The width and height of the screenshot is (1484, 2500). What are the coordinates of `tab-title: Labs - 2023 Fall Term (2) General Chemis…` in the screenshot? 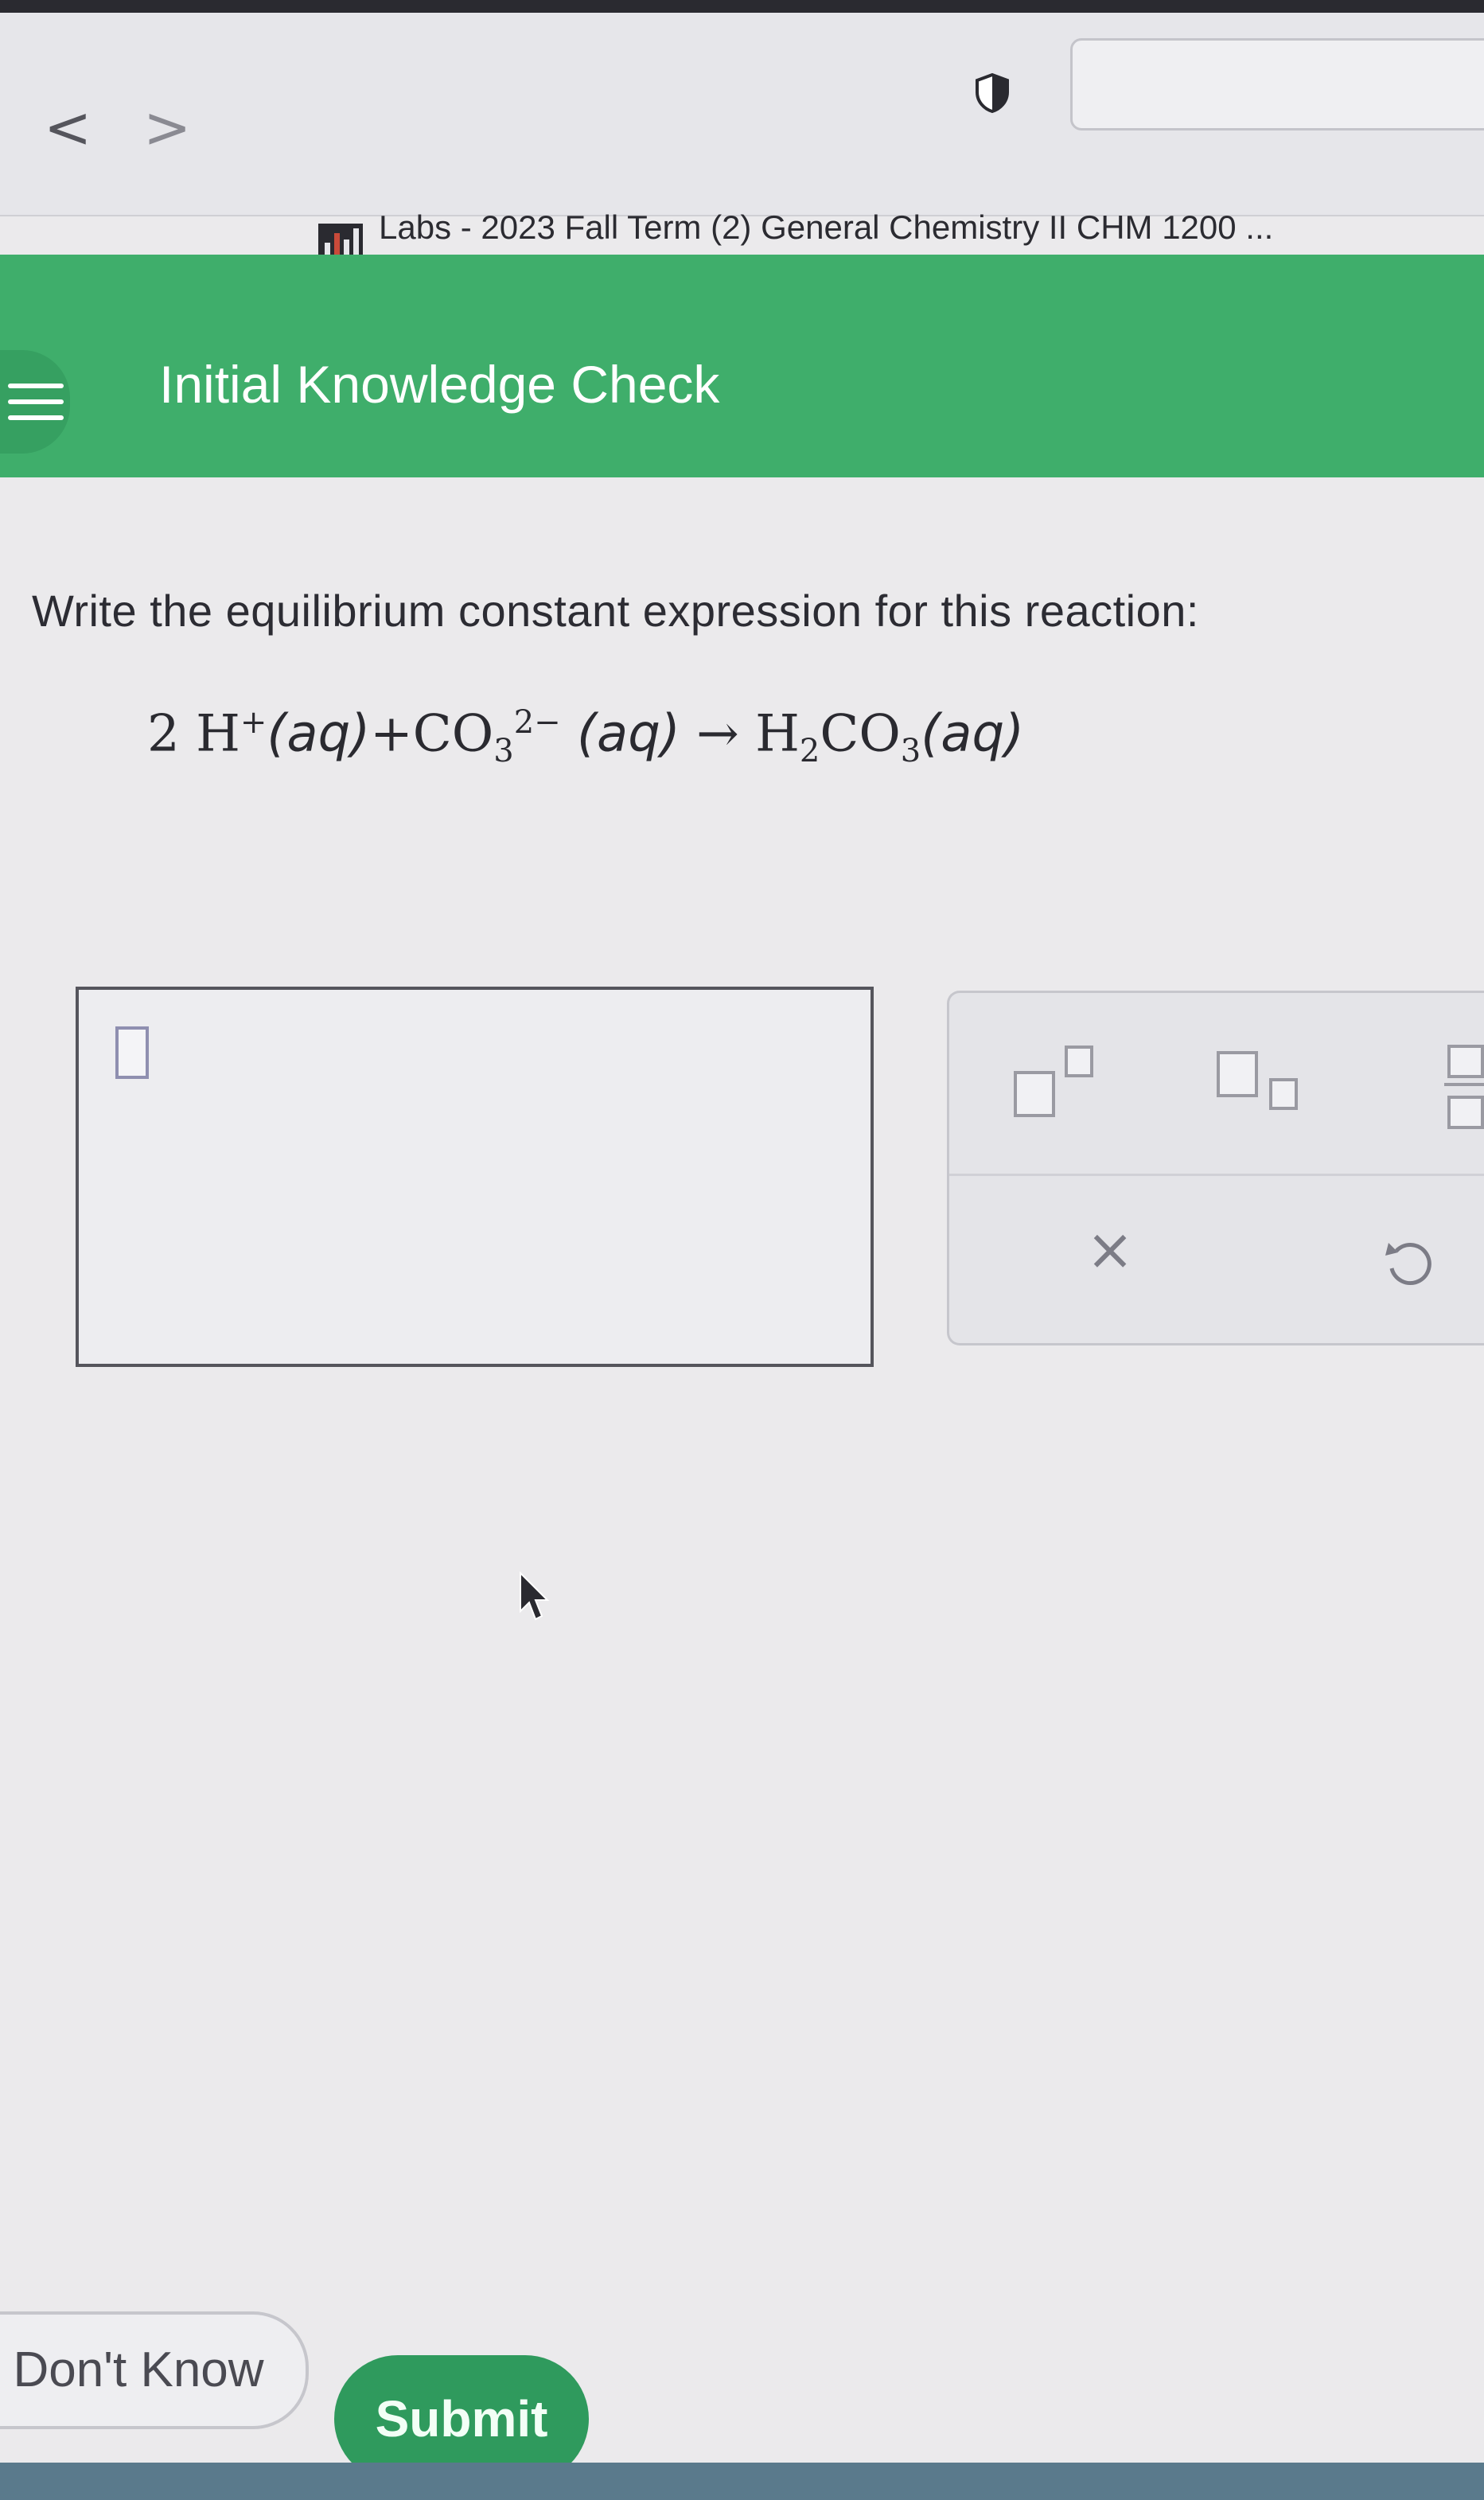 It's located at (826, 227).